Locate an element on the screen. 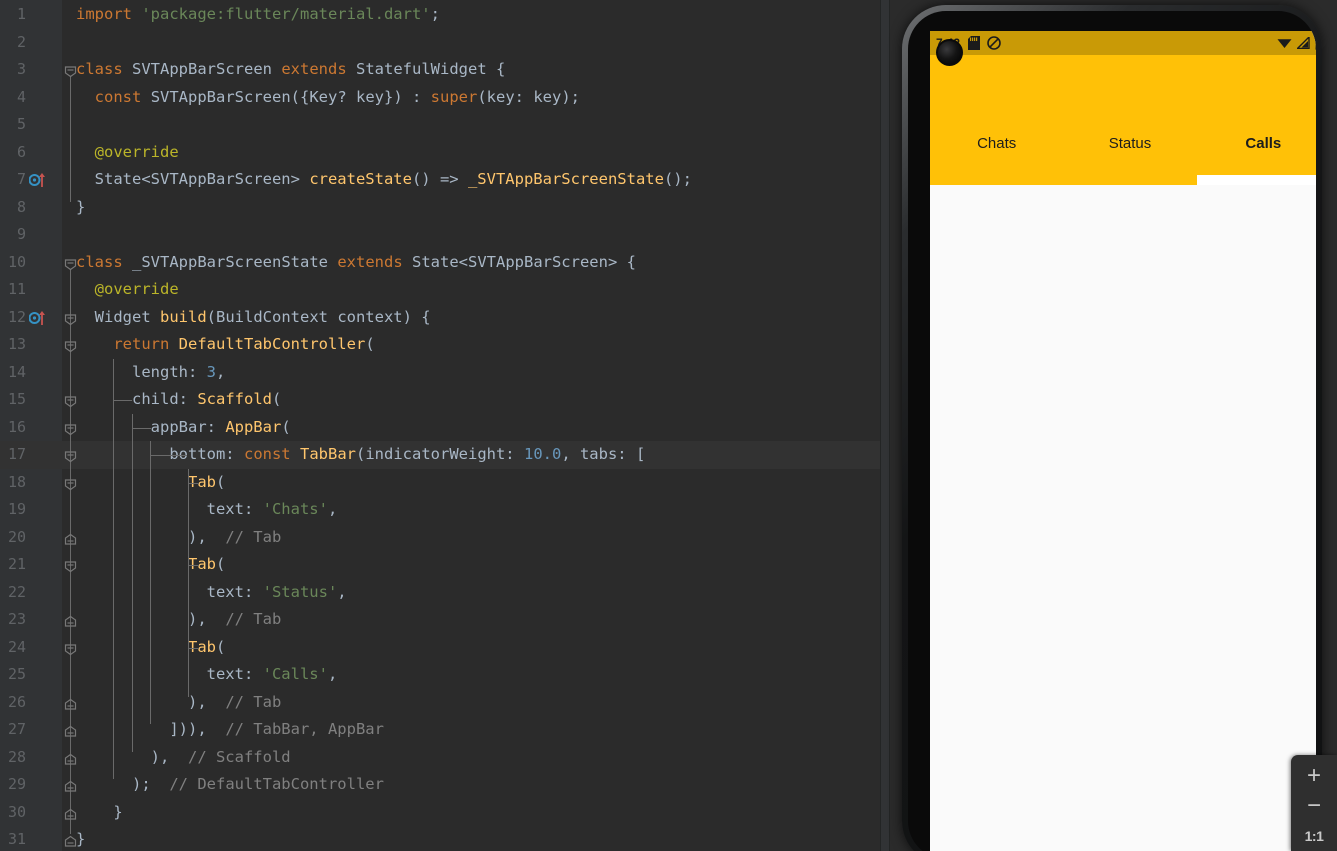 This screenshot has width=1337, height=851. battery-icon is located at coordinates (1315, 43).